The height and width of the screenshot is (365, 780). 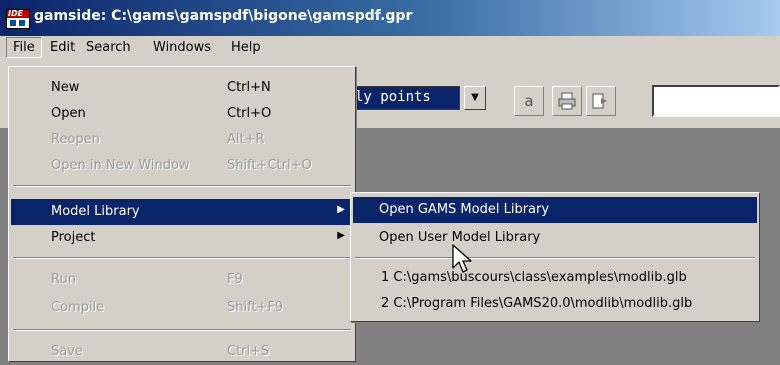 What do you see at coordinates (248, 351) in the screenshot?
I see `menu-item-shortcut: Ctrl+S` at bounding box center [248, 351].